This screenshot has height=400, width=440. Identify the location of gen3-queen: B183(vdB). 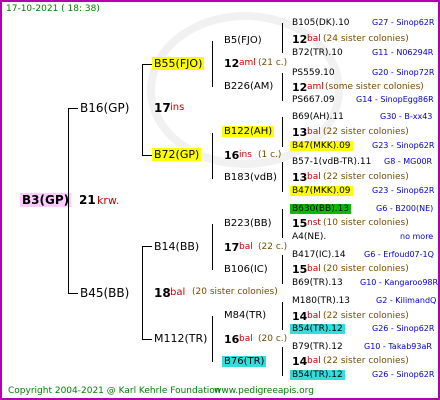
(250, 177).